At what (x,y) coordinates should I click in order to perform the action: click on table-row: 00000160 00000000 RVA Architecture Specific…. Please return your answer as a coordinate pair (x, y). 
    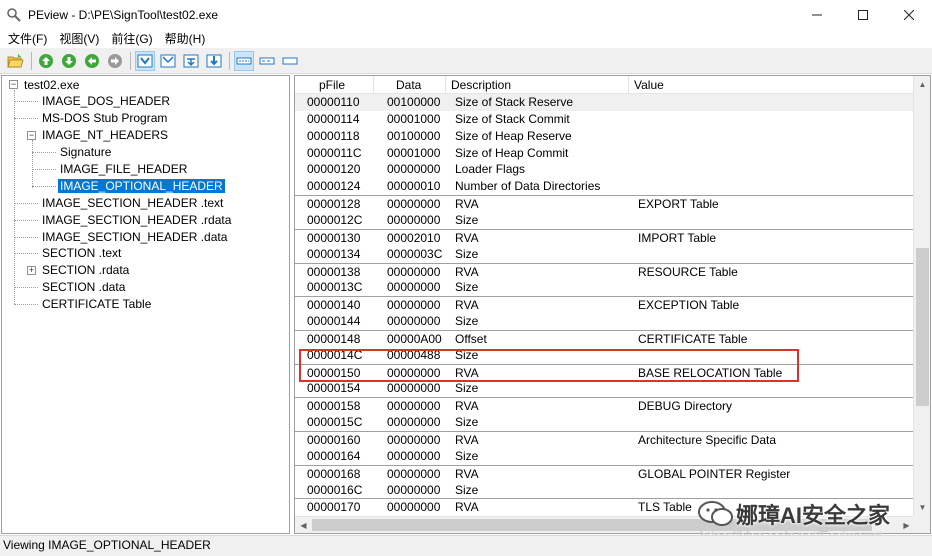
    Looking at the image, I should click on (605, 439).